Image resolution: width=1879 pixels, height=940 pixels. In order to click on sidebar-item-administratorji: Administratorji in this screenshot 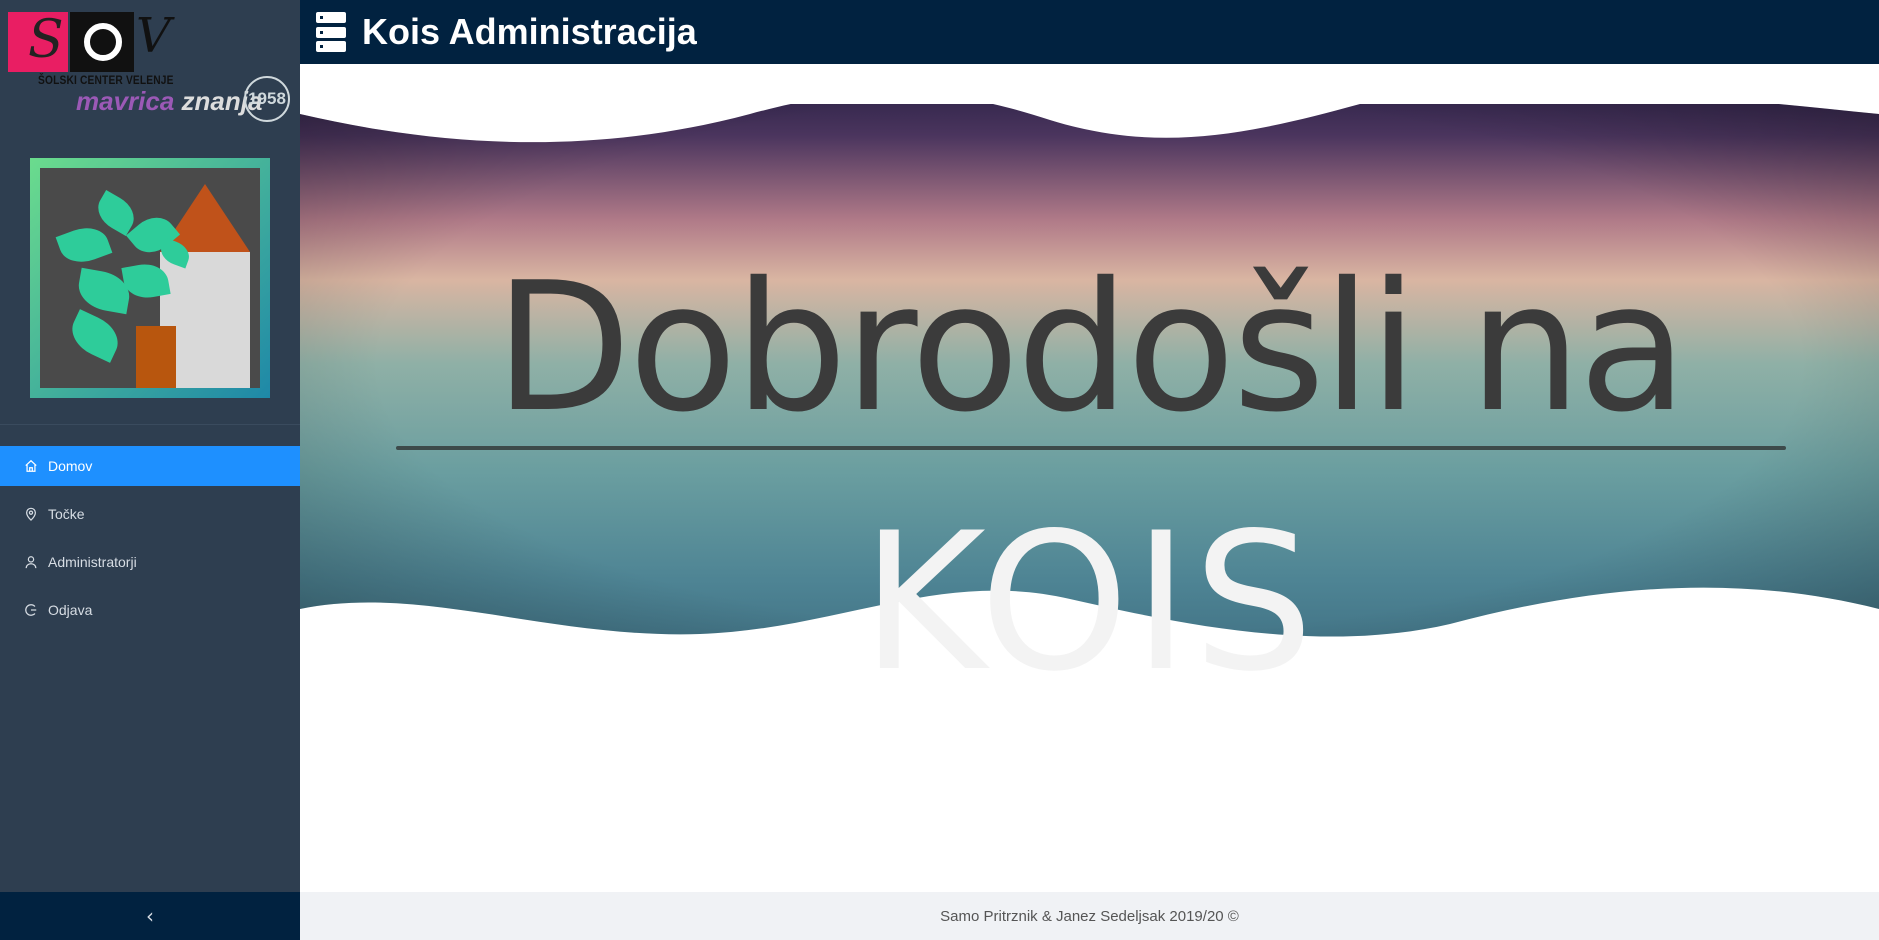, I will do `click(150, 562)`.